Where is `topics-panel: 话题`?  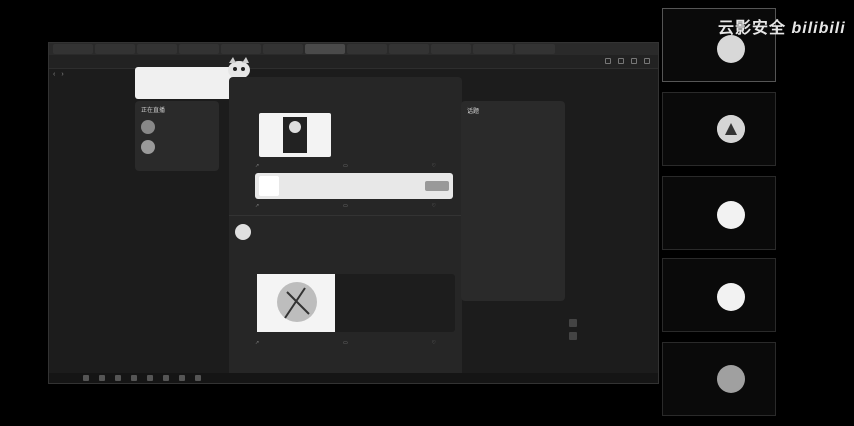 topics-panel: 话题 is located at coordinates (513, 201).